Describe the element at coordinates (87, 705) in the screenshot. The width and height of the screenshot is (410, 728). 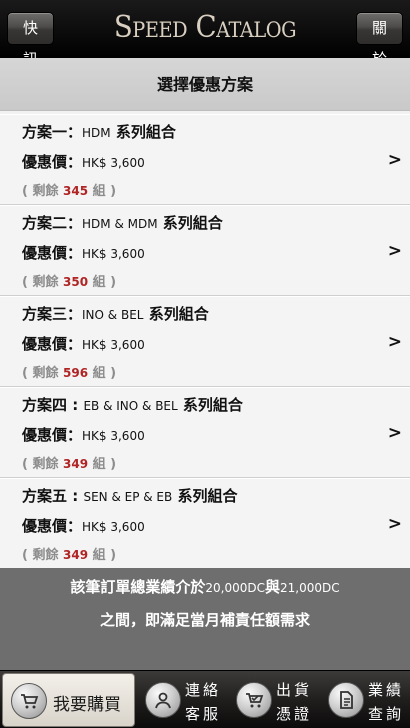
I see `tab-buy-label: 我要購買` at that location.